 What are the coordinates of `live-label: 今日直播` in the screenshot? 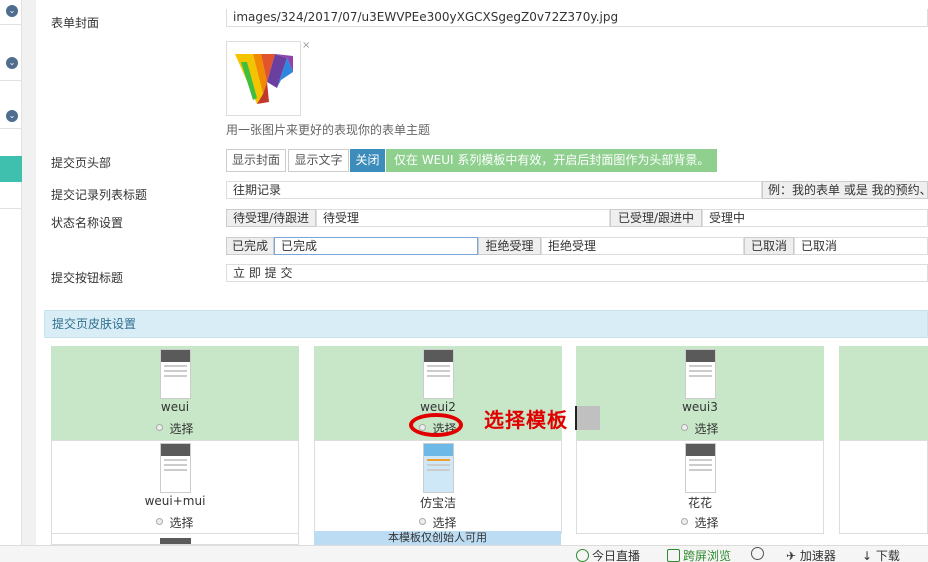 It's located at (616, 555).